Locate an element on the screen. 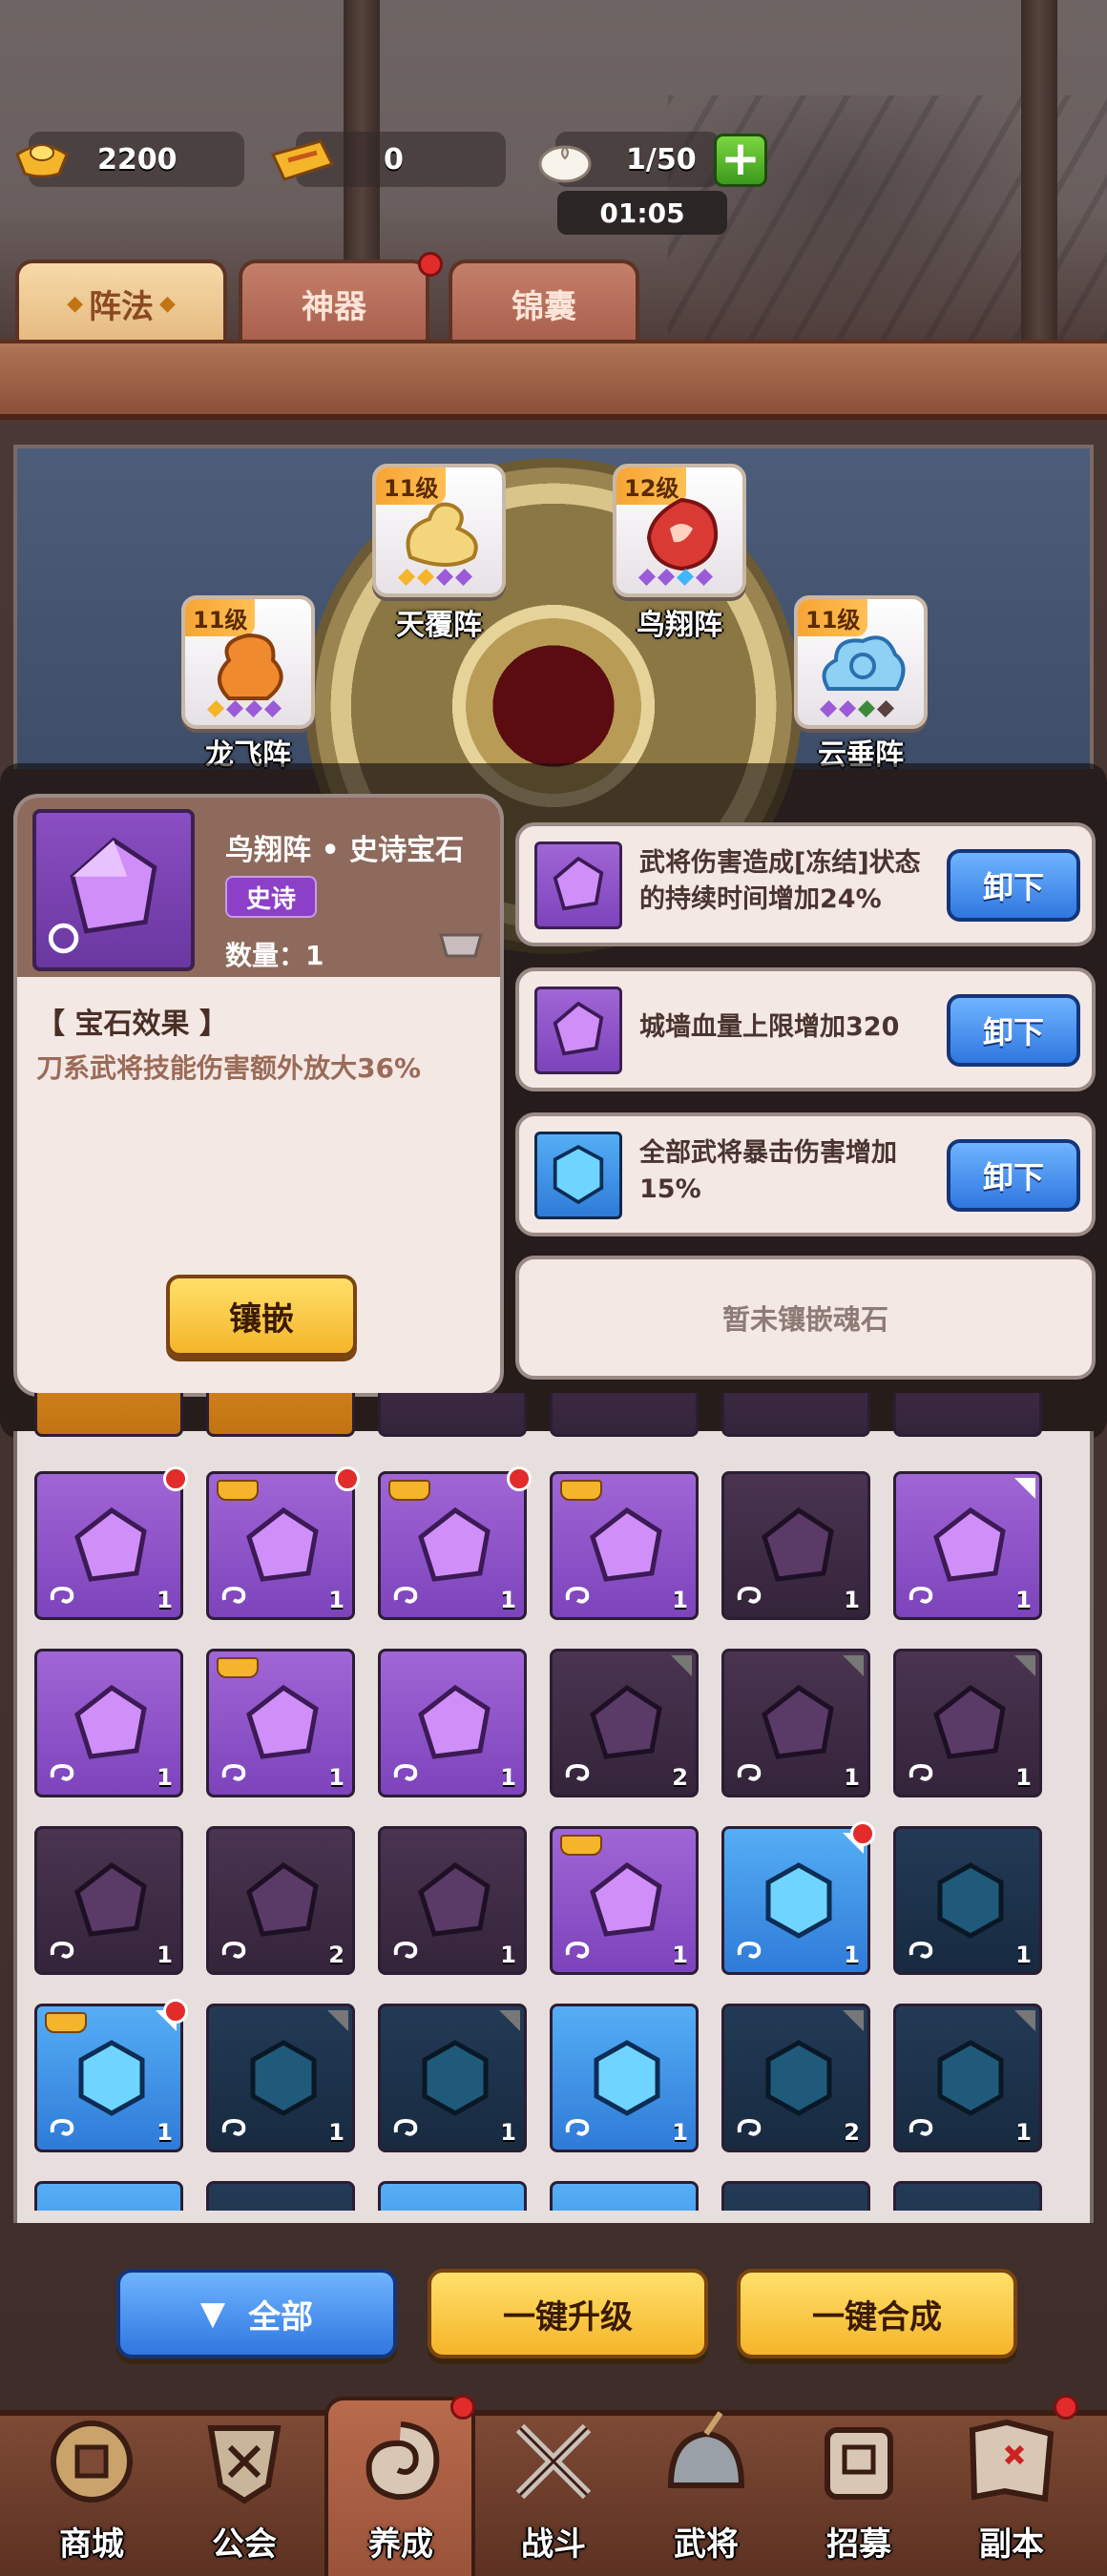 This screenshot has width=1107, height=2576. diamond-ornament-icon: ◆ is located at coordinates (75, 303).